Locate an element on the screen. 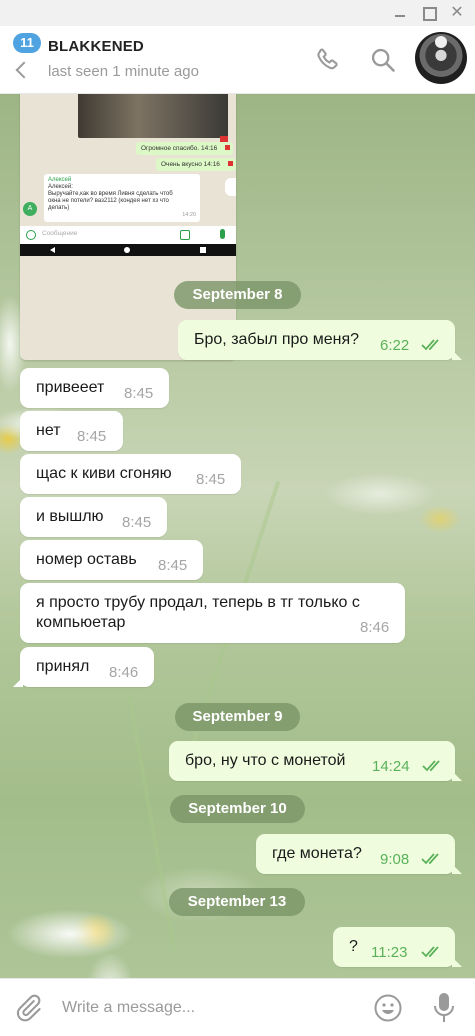 This screenshot has width=475, height=1036. chat-status: last seen 1 minute ago is located at coordinates (123, 71).